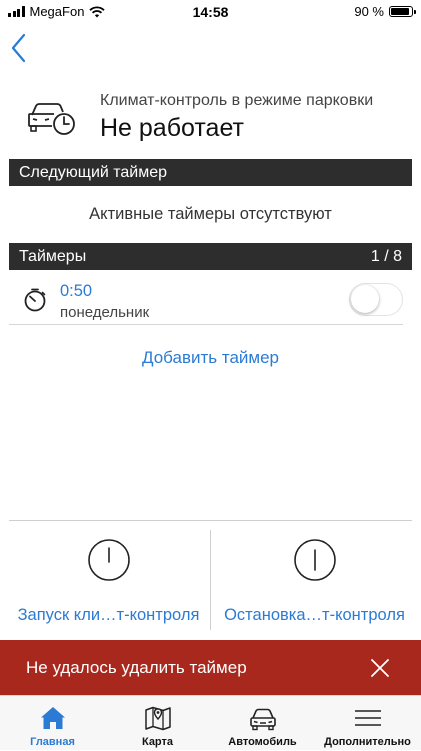  I want to click on back-button, so click(20, 48).